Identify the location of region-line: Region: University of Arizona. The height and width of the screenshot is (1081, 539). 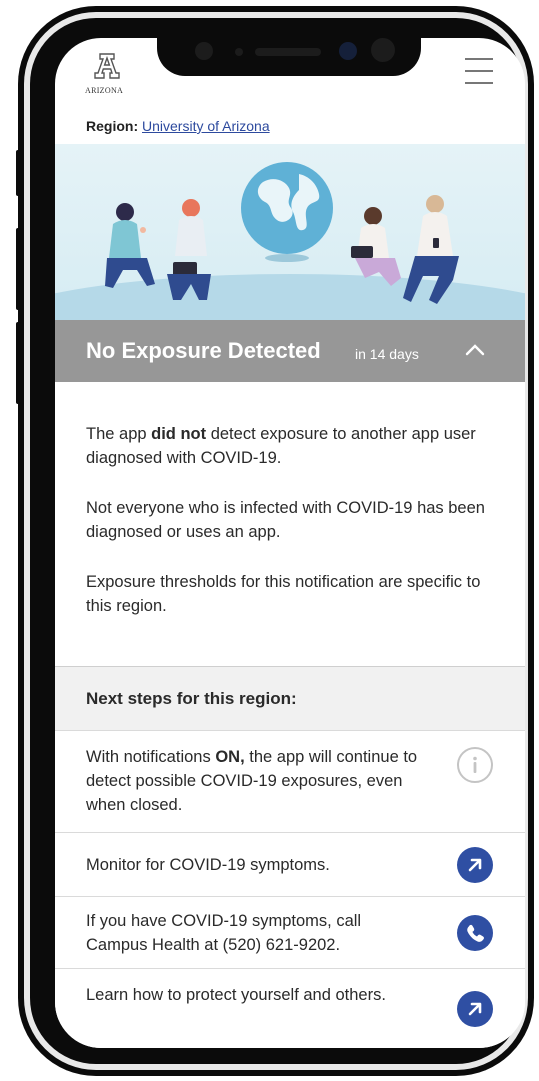
(178, 126).